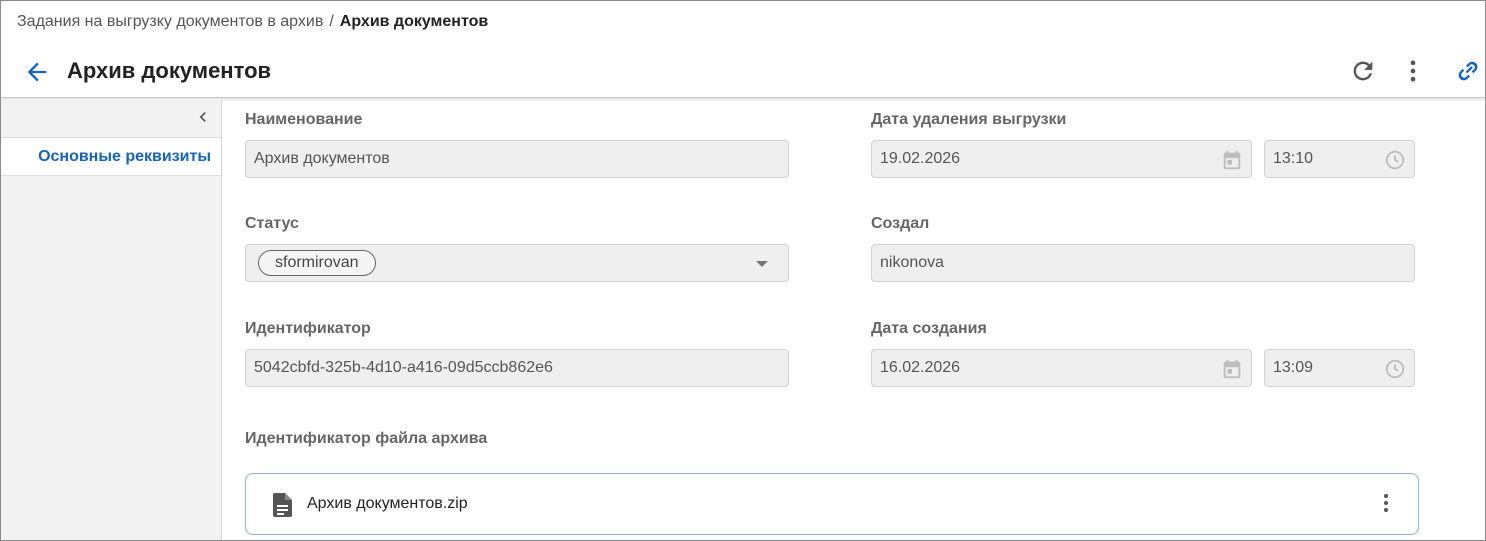 Image resolution: width=1486 pixels, height=541 pixels. Describe the element at coordinates (1061, 159) in the screenshot. I see `deletion-date-field: 19.02.2026` at that location.